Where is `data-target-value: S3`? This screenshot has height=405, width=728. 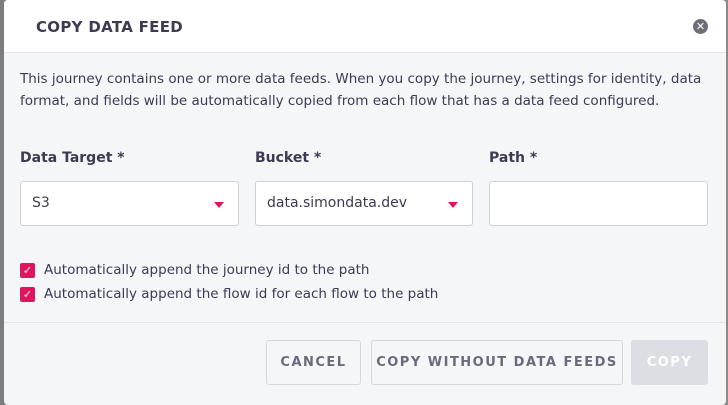
data-target-value: S3 is located at coordinates (41, 203).